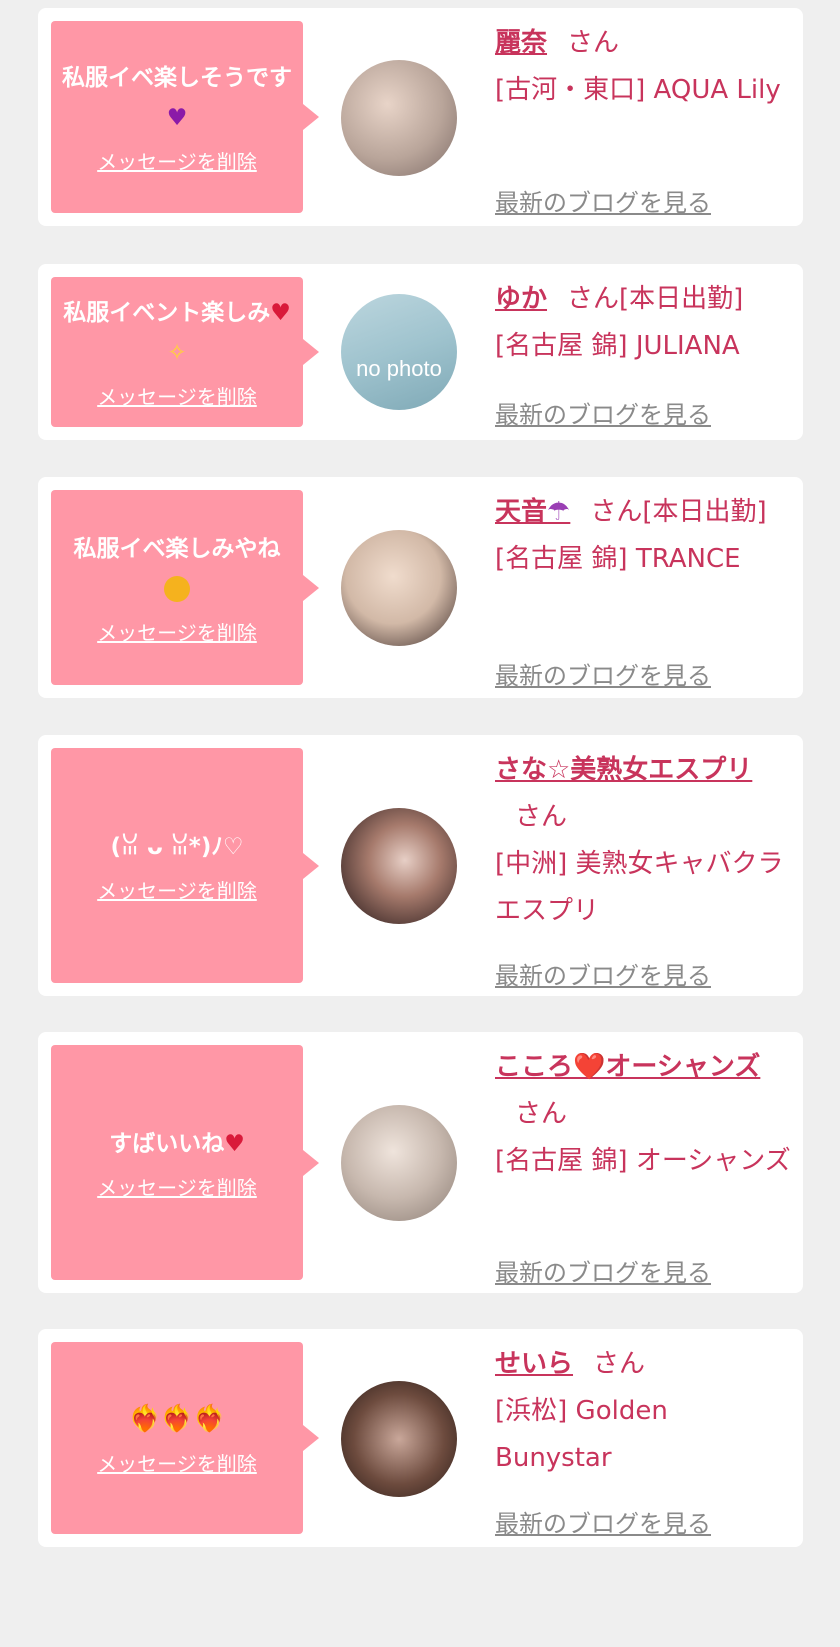  I want to click on name-line: 天音☂ さん[本日出勤], so click(643, 512).